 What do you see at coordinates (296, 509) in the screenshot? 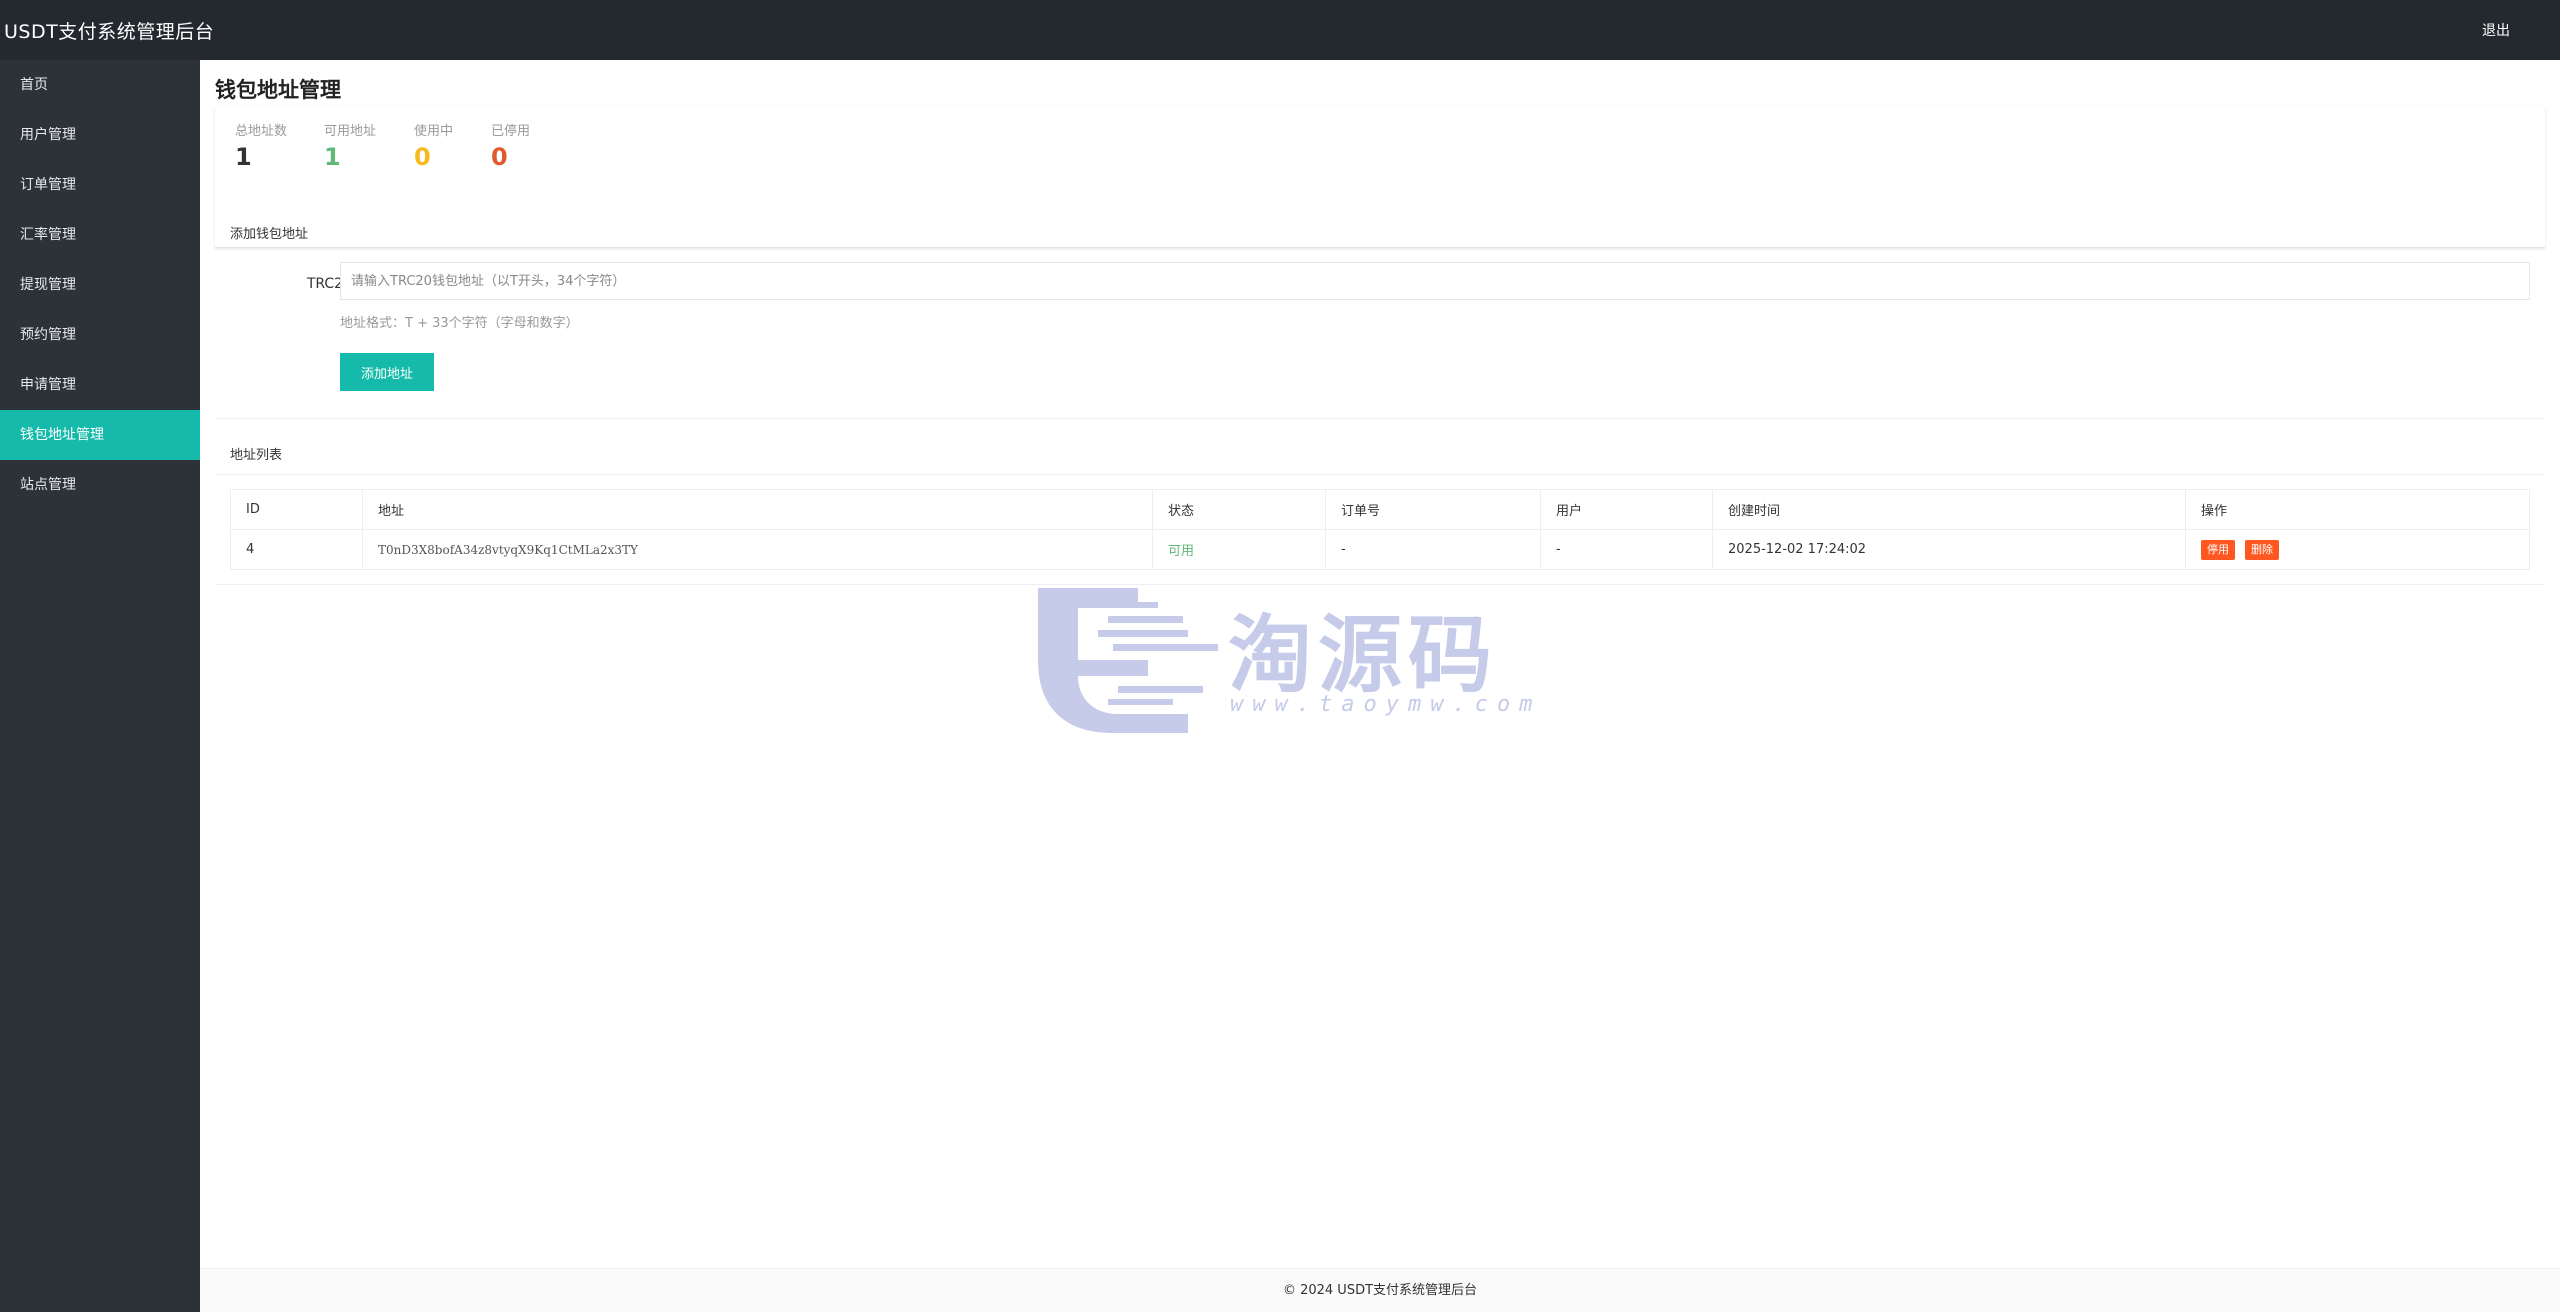
I see `column-header-id: ID` at bounding box center [296, 509].